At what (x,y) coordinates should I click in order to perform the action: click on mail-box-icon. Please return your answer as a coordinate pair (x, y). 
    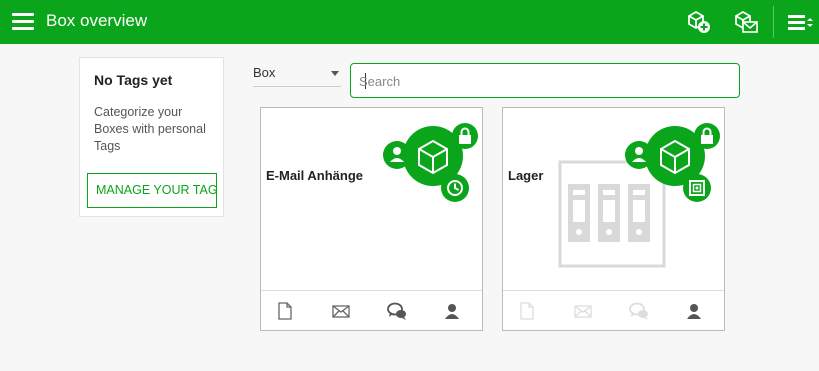
    Looking at the image, I should click on (746, 22).